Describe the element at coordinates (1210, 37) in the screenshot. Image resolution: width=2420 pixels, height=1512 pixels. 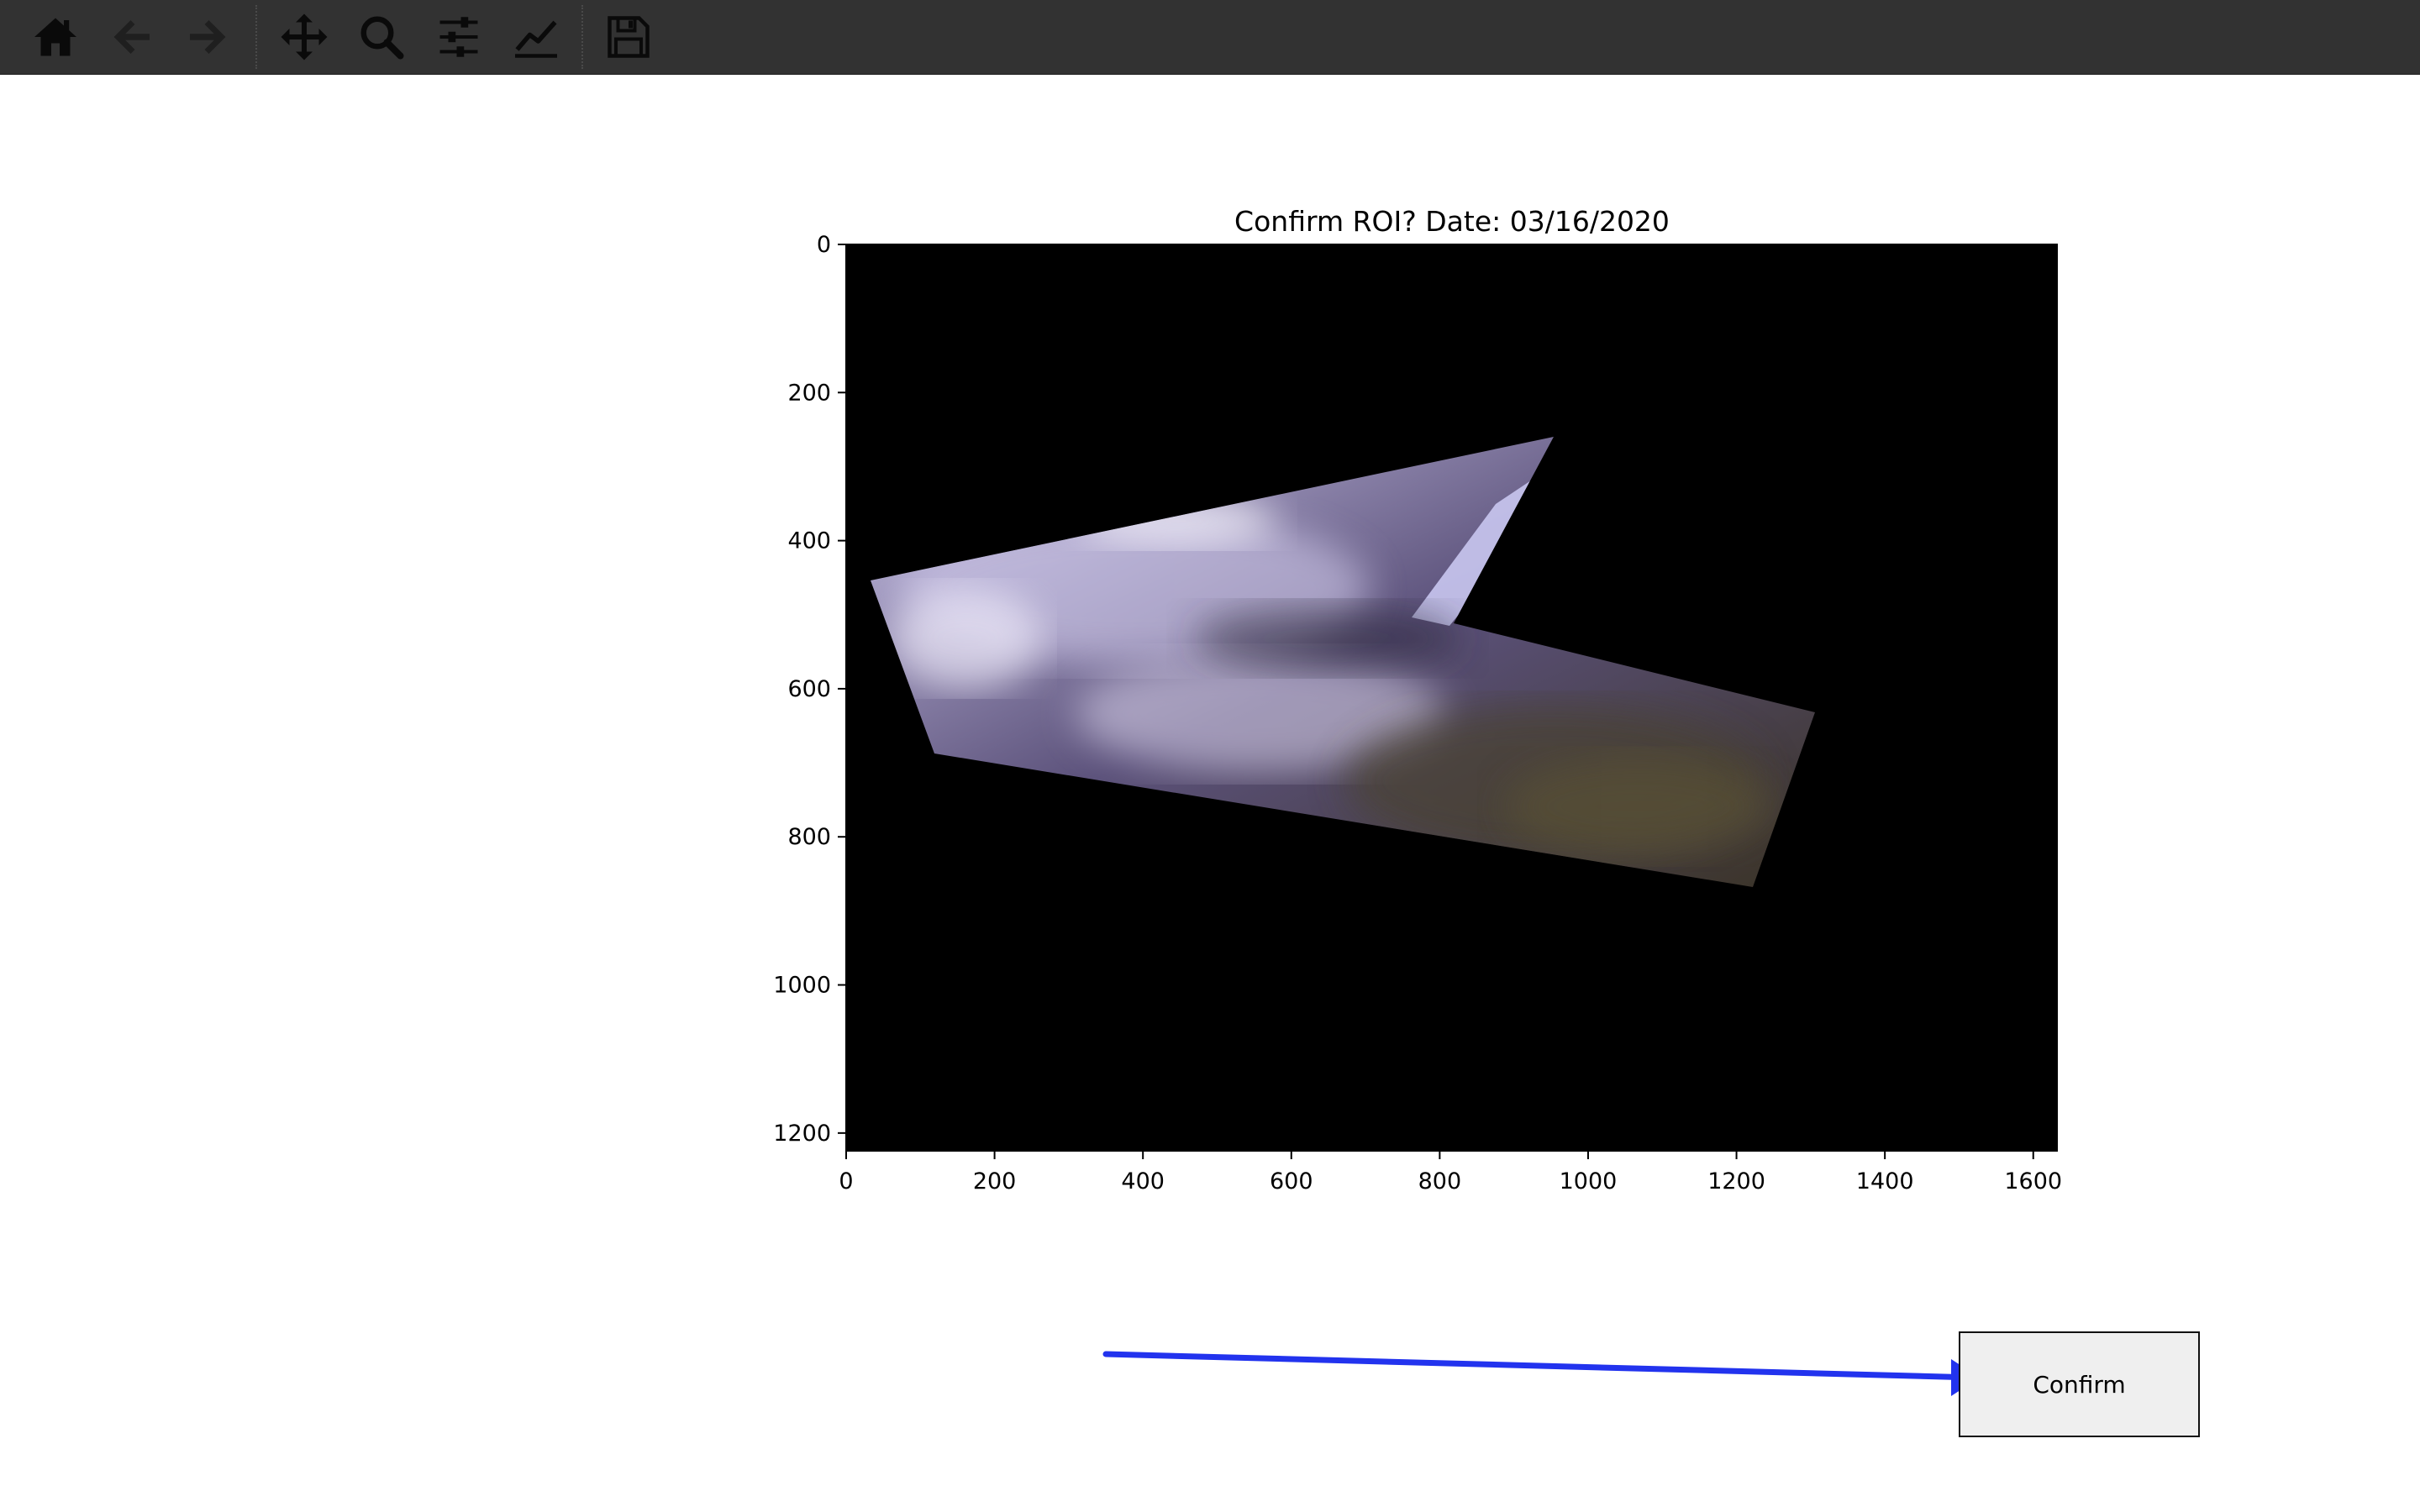
I see `navigation-toolbar` at that location.